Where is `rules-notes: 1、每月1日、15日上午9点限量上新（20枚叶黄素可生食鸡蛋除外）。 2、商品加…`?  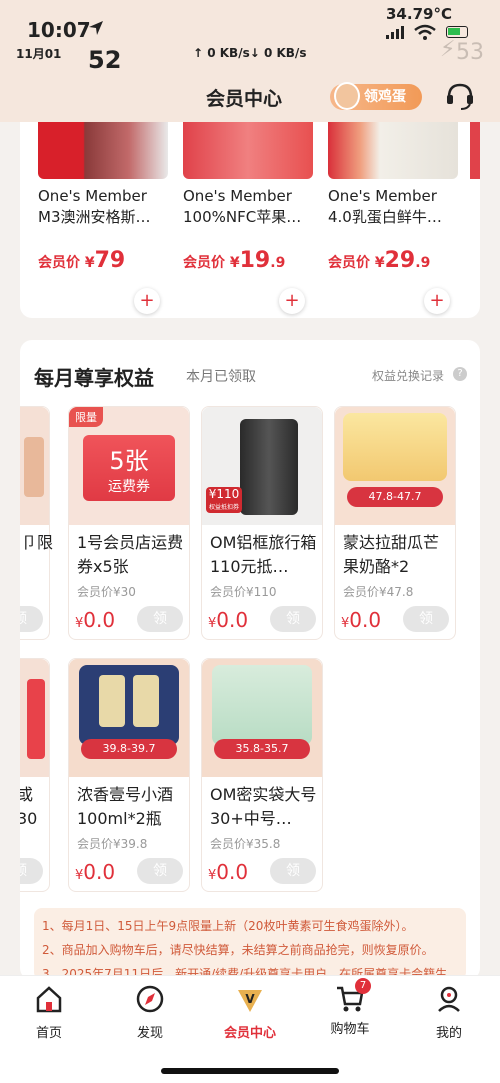 rules-notes: 1、每月1日、15日上午9点限量上新（20枚叶黄素可生食鸡蛋除外）。 2、商品加… is located at coordinates (250, 944).